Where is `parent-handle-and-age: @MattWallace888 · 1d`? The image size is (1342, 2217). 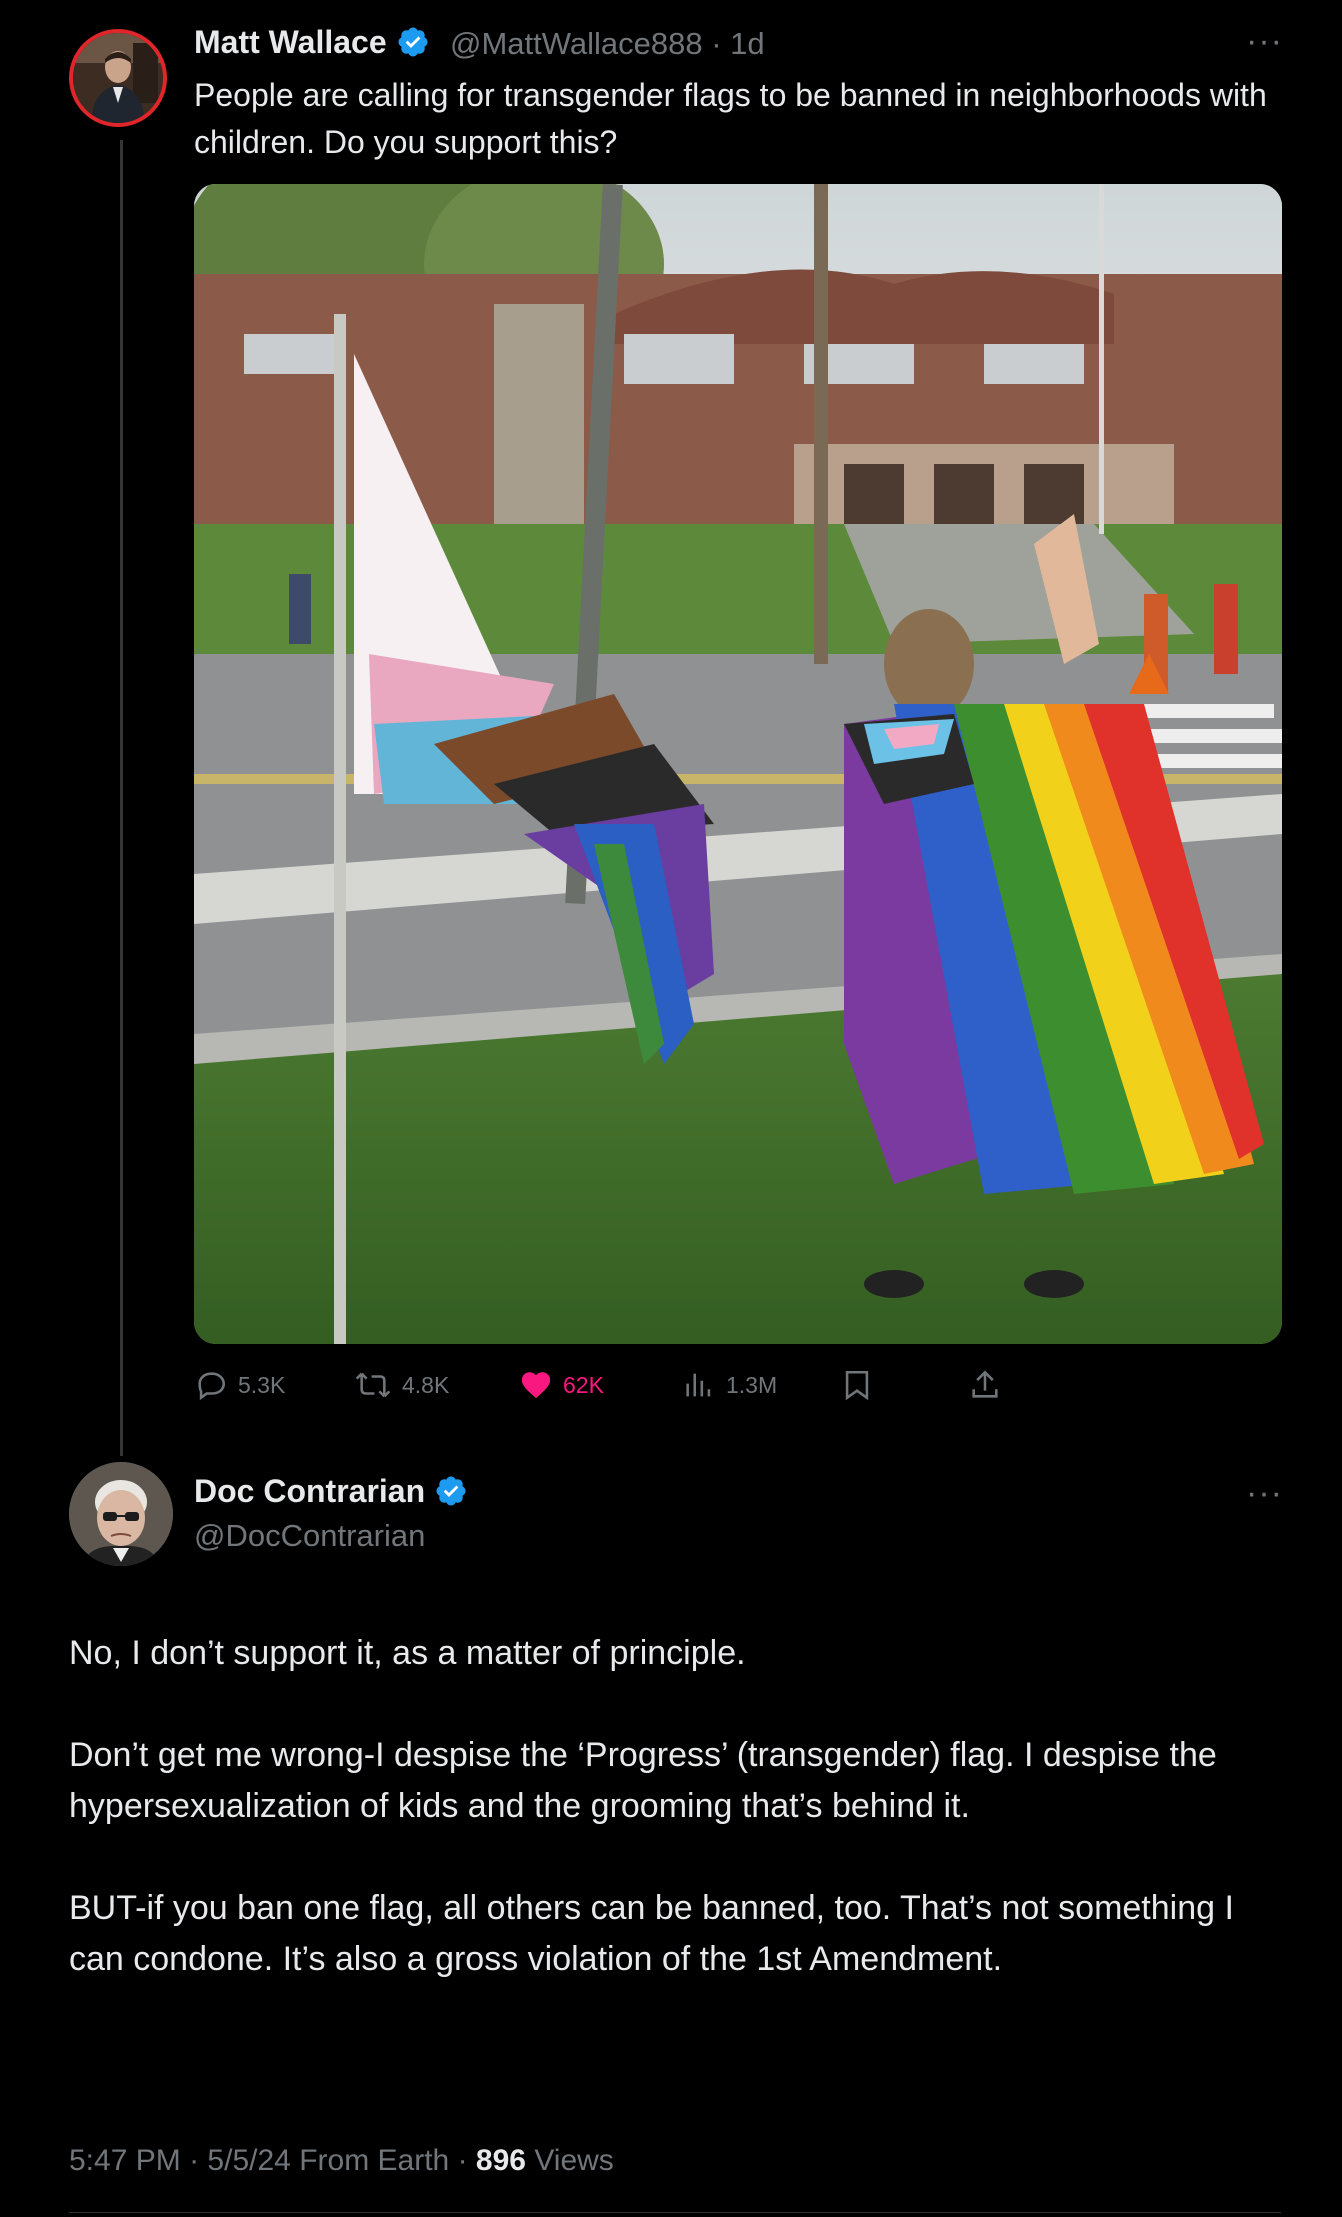
parent-handle-and-age: @MattWallace888 · 1d is located at coordinates (607, 44).